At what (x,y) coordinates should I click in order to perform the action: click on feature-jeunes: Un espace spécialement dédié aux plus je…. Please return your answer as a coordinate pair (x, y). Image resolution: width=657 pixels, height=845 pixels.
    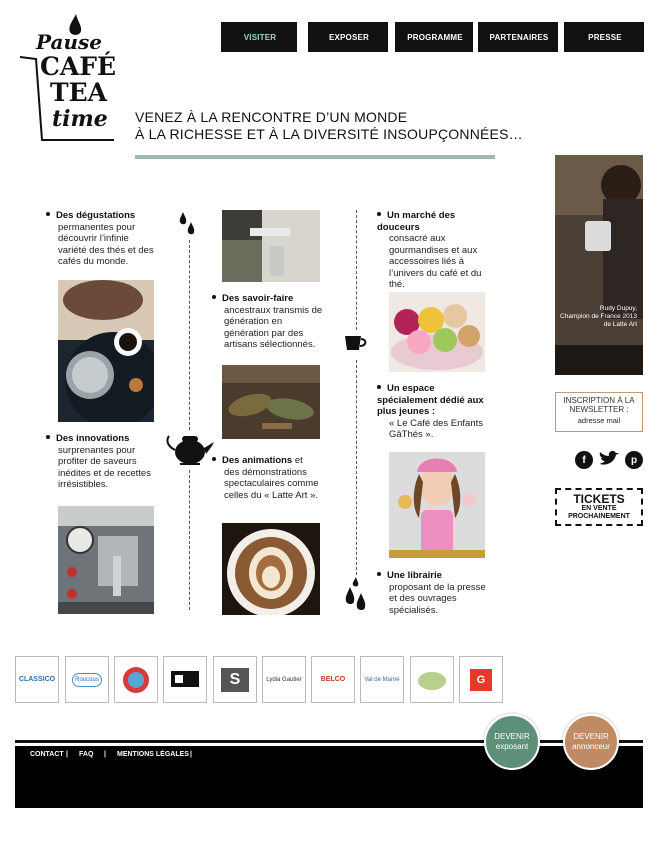
    Looking at the image, I should click on (432, 412).